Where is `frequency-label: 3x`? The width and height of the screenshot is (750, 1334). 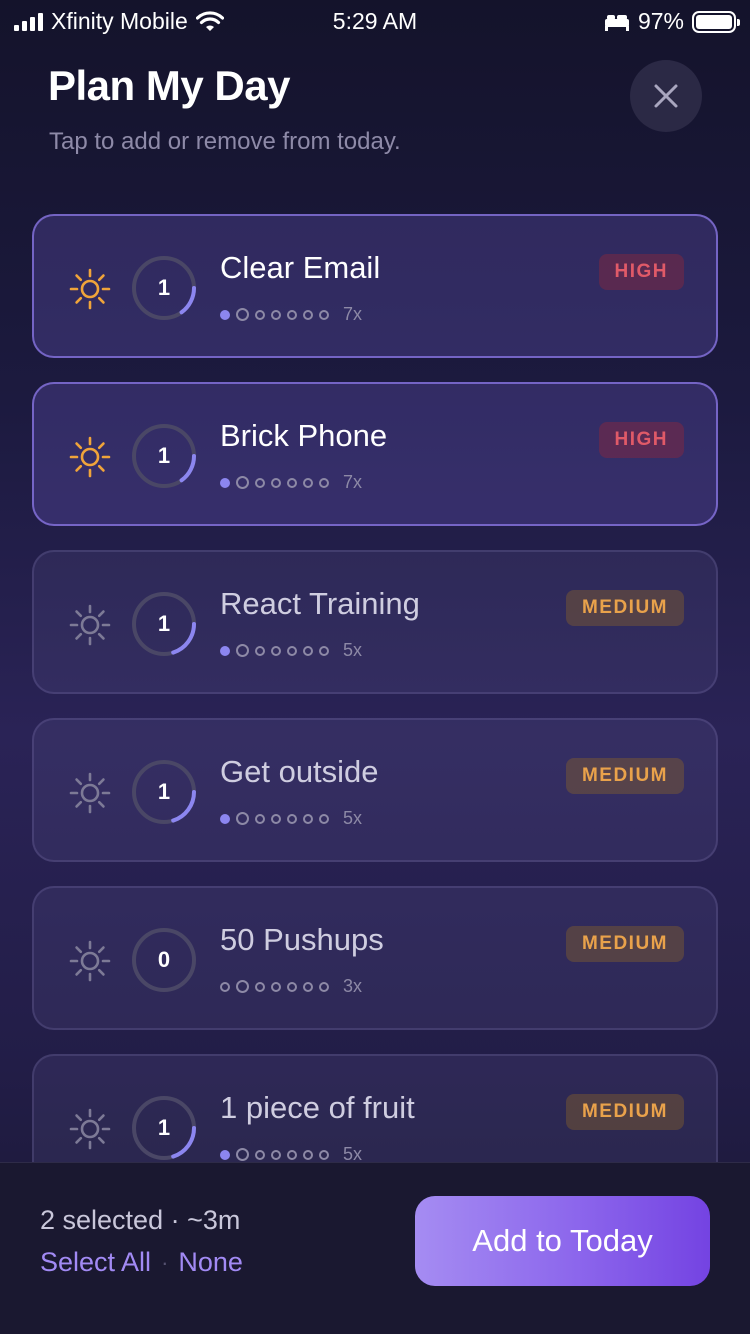 frequency-label: 3x is located at coordinates (353, 986).